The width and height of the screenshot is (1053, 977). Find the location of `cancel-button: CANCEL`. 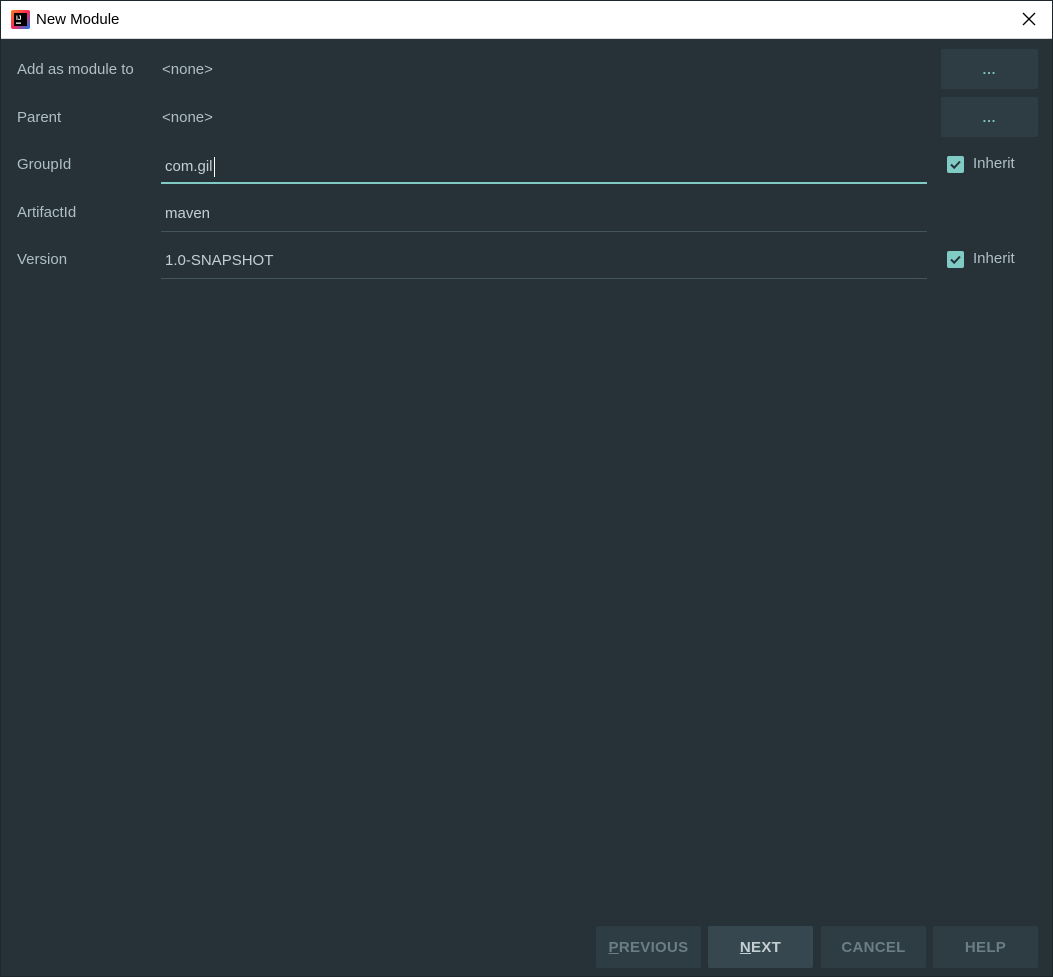

cancel-button: CANCEL is located at coordinates (873, 947).